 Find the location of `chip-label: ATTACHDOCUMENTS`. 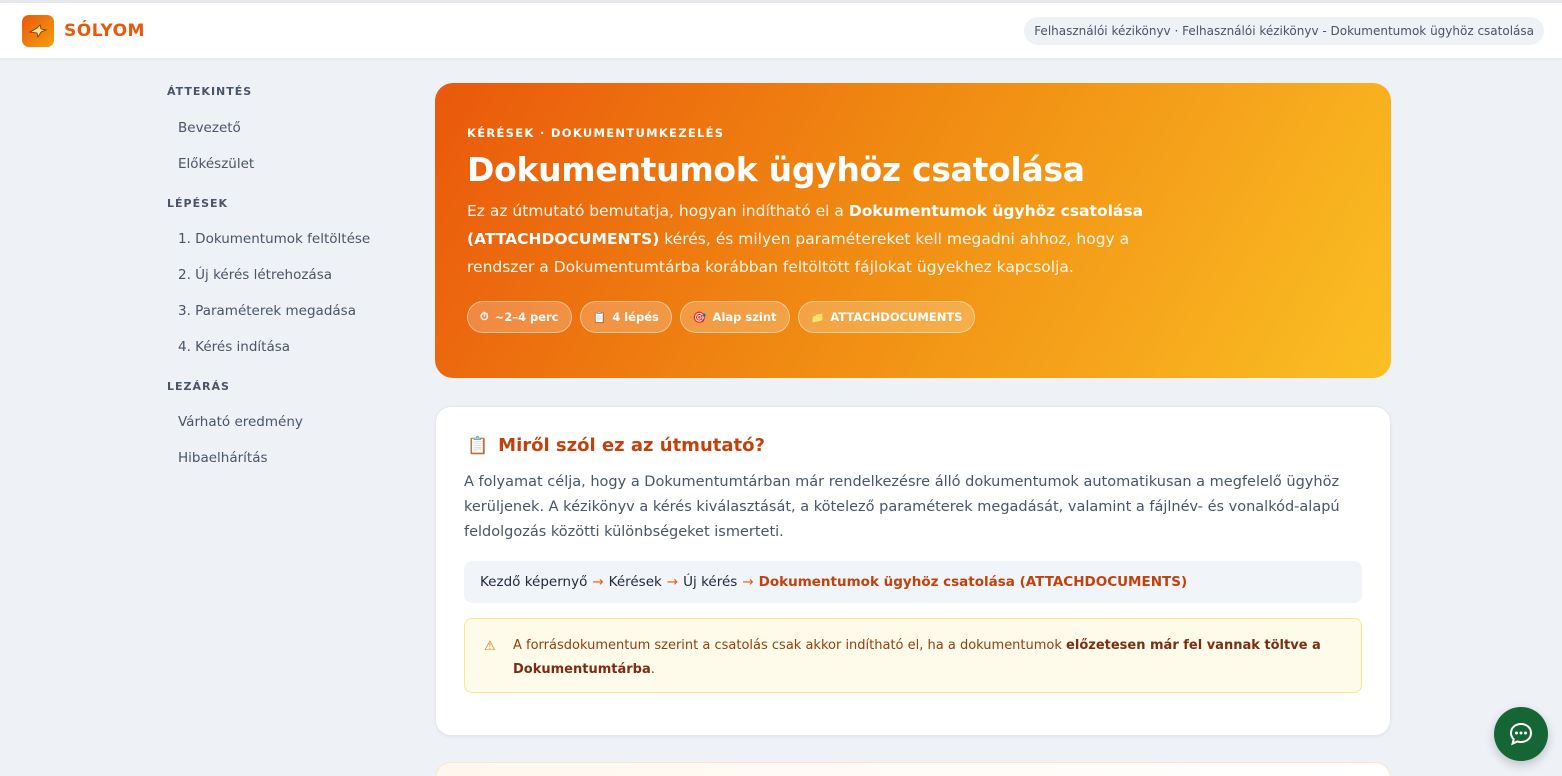

chip-label: ATTACHDOCUMENTS is located at coordinates (896, 317).